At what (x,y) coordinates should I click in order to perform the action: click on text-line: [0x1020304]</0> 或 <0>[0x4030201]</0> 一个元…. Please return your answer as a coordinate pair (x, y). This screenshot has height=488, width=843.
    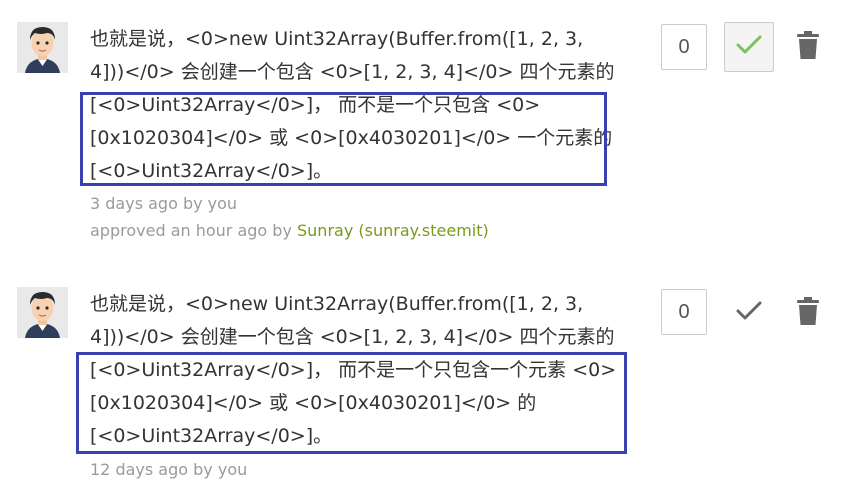
    Looking at the image, I should click on (351, 138).